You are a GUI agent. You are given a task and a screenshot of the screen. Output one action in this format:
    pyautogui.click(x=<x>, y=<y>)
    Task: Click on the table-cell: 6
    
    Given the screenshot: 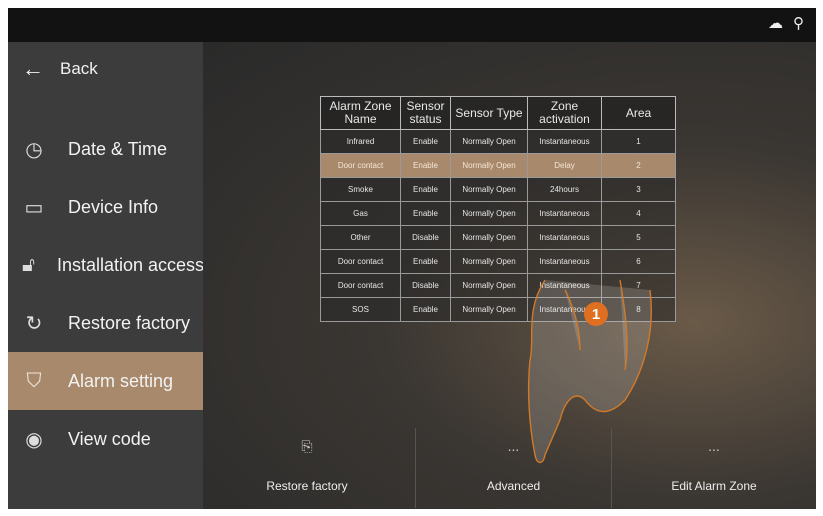 What is the action you would take?
    pyautogui.click(x=638, y=261)
    